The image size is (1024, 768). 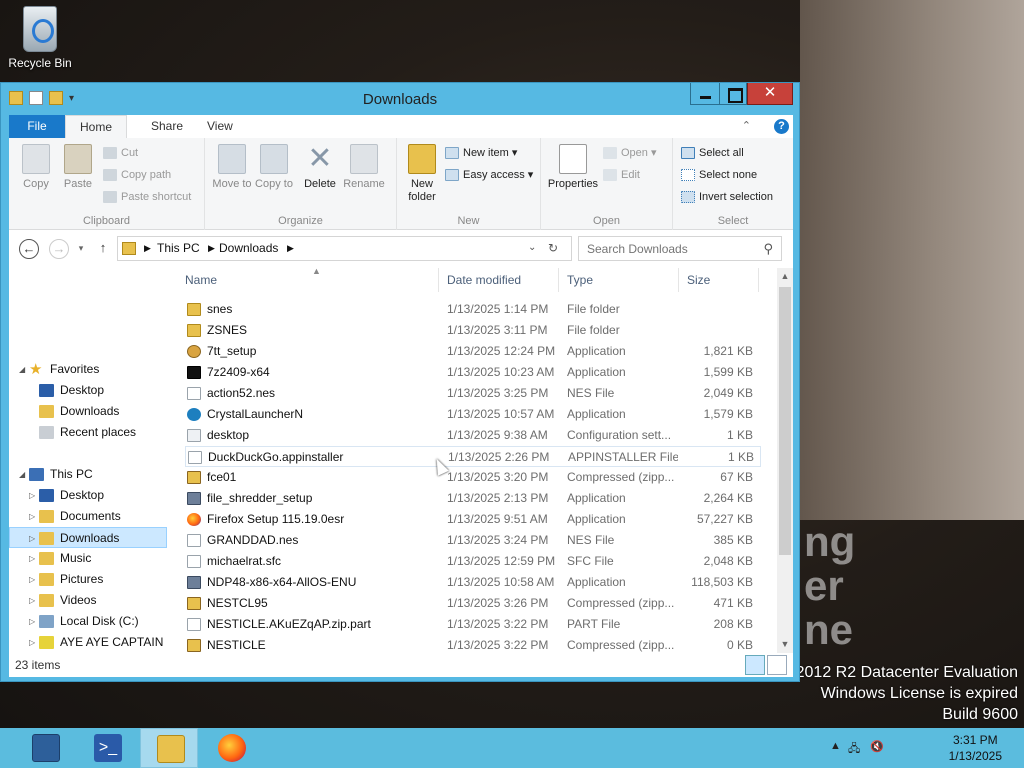 What do you see at coordinates (40, 38) in the screenshot?
I see `recycle-bin: Recycle Bin` at bounding box center [40, 38].